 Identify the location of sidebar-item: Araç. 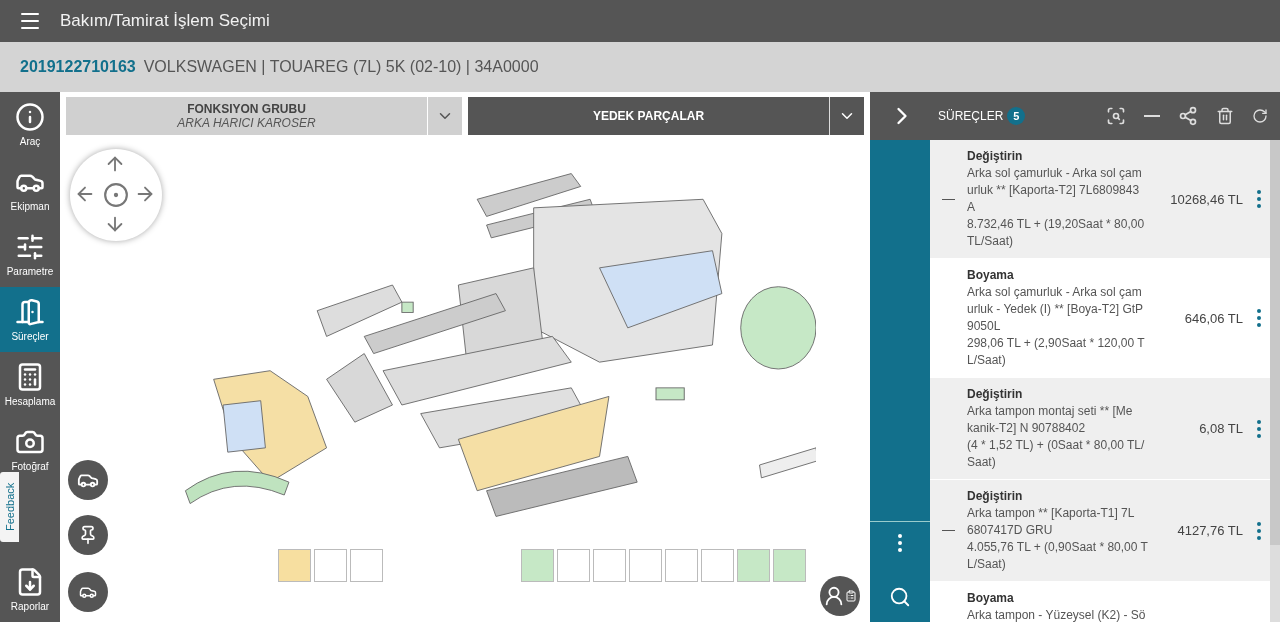
(30, 124).